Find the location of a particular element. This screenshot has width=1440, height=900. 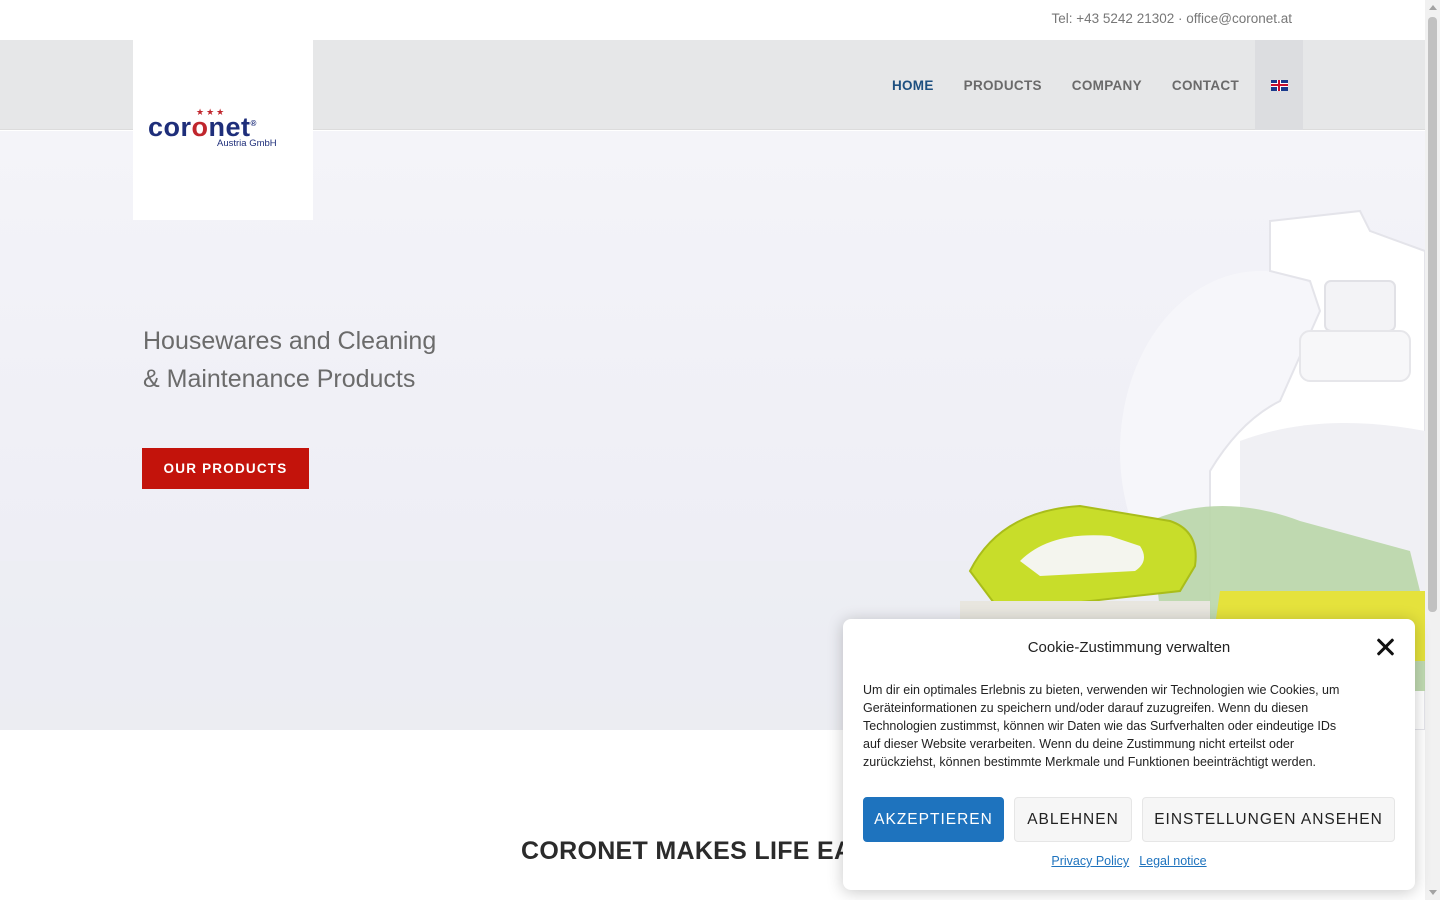

page-scrollbar is located at coordinates (1432, 450).